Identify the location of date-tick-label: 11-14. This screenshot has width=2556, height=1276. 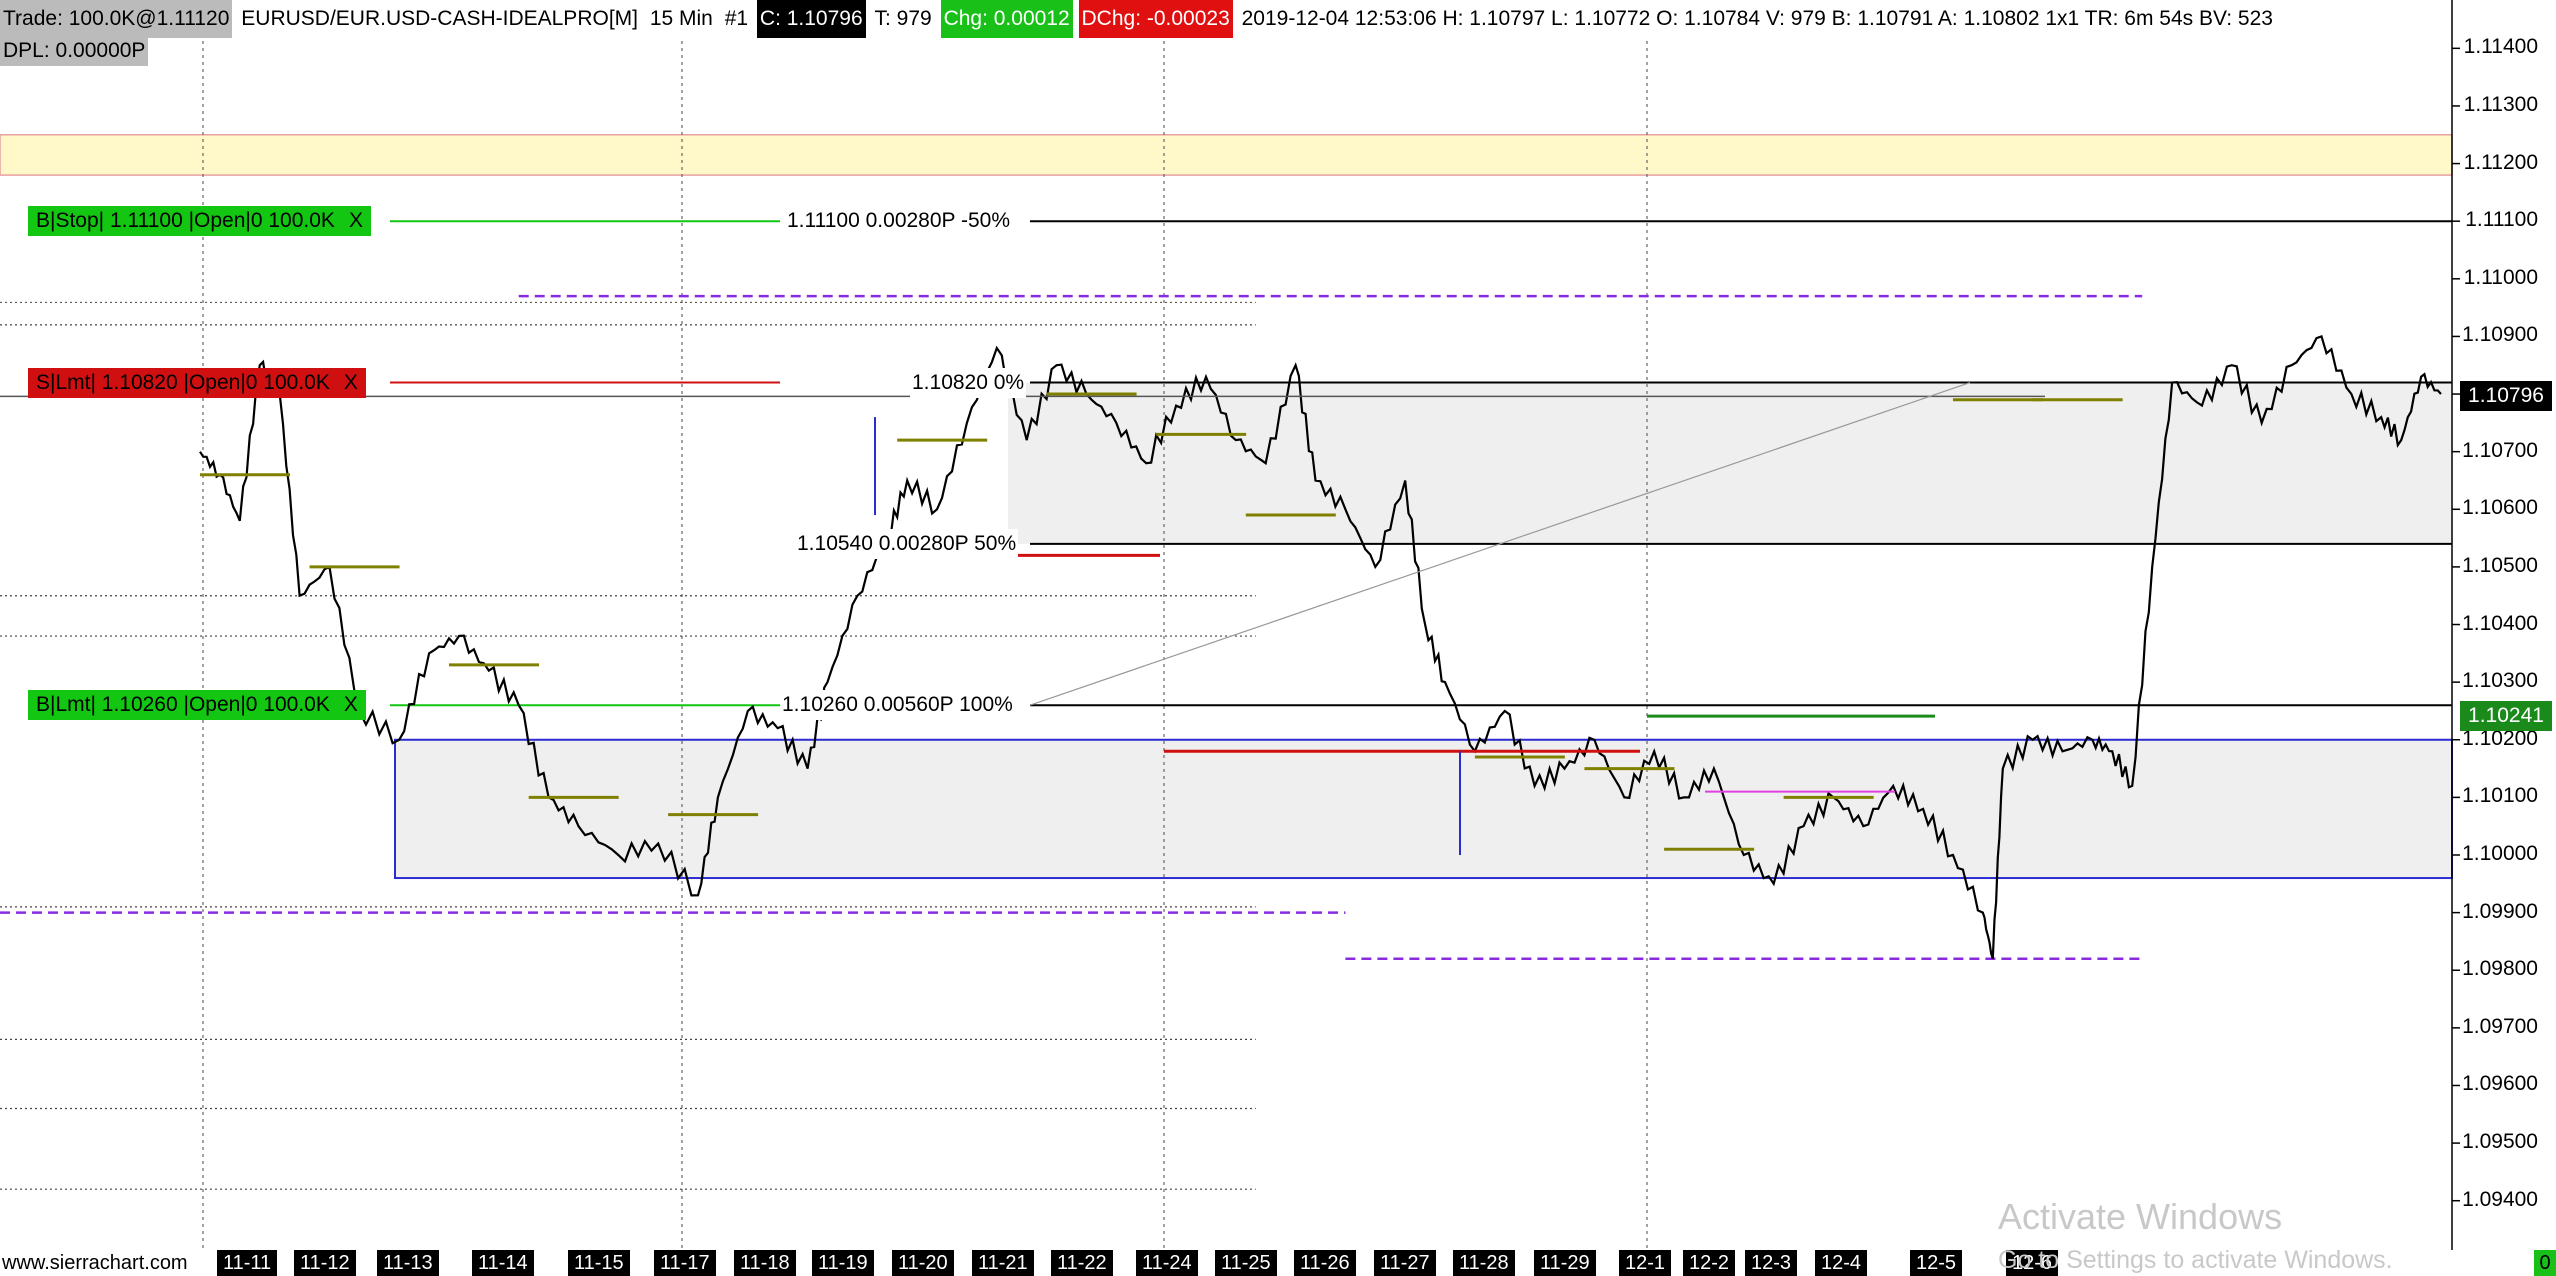
(503, 1263).